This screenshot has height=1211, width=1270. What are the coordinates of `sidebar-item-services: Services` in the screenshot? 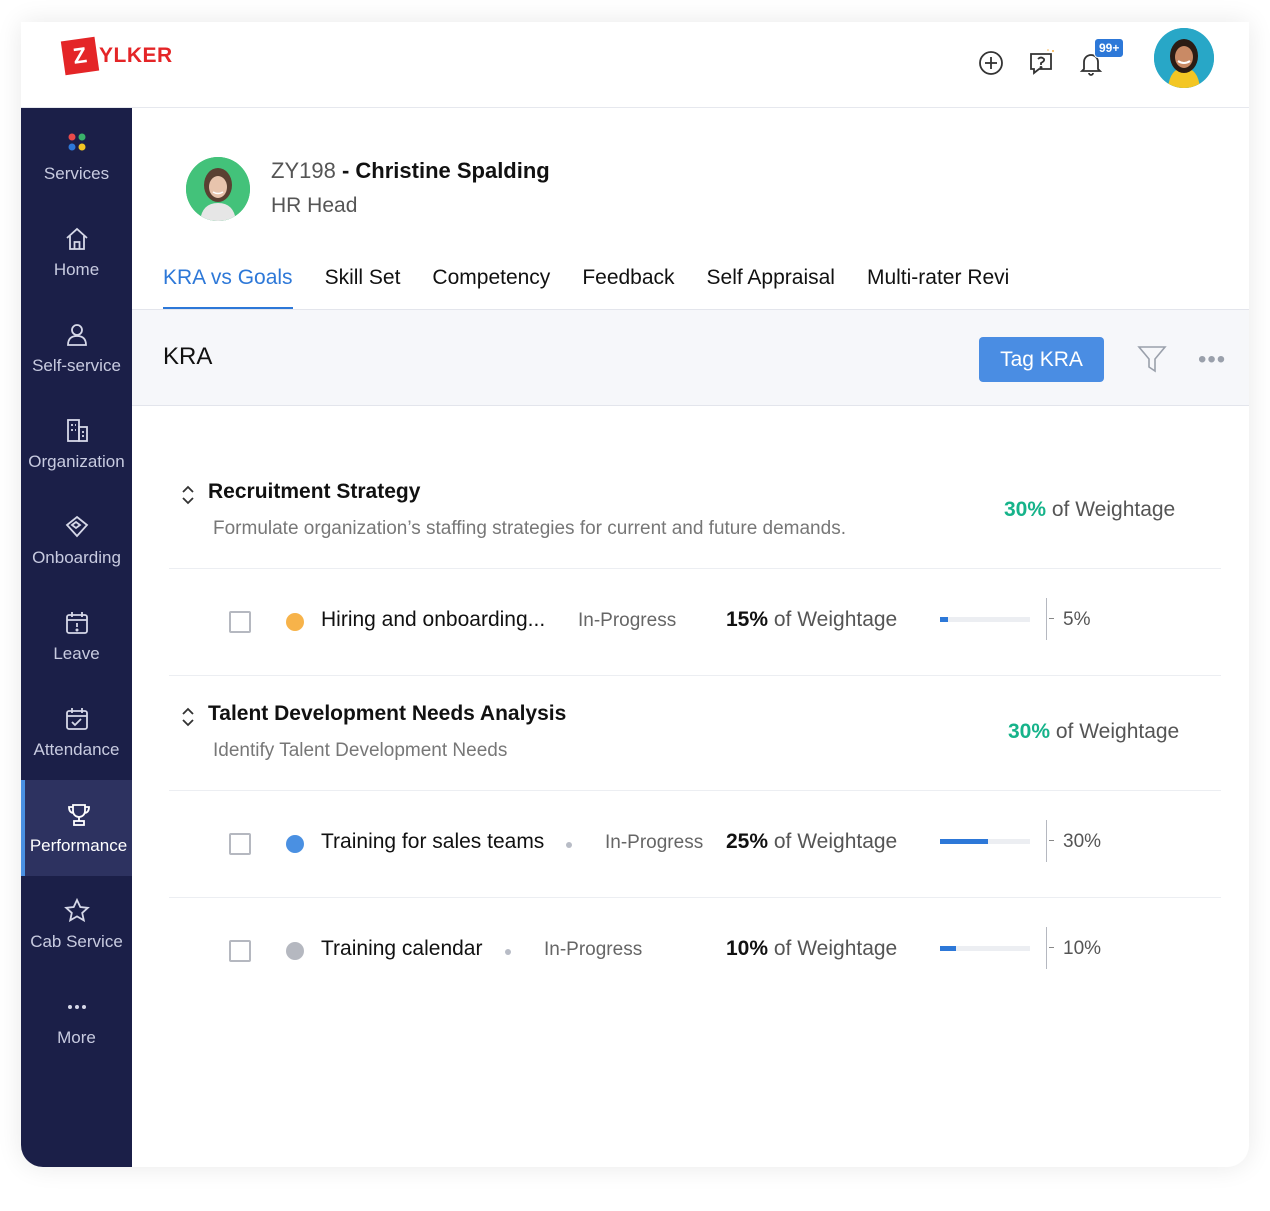 It's located at (76, 156).